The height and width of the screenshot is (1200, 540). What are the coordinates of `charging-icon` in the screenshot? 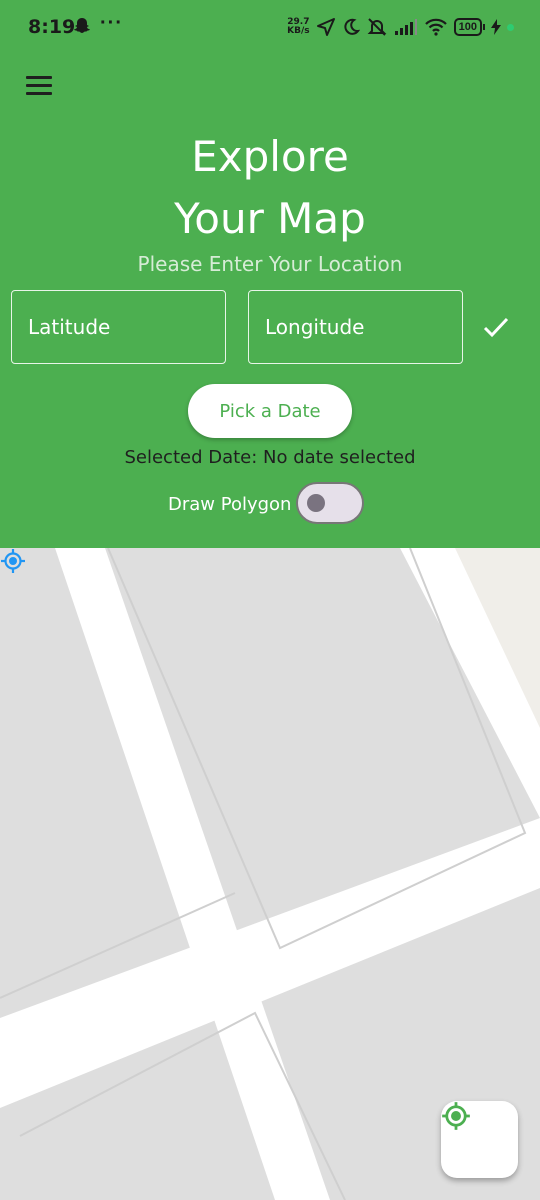 It's located at (496, 27).